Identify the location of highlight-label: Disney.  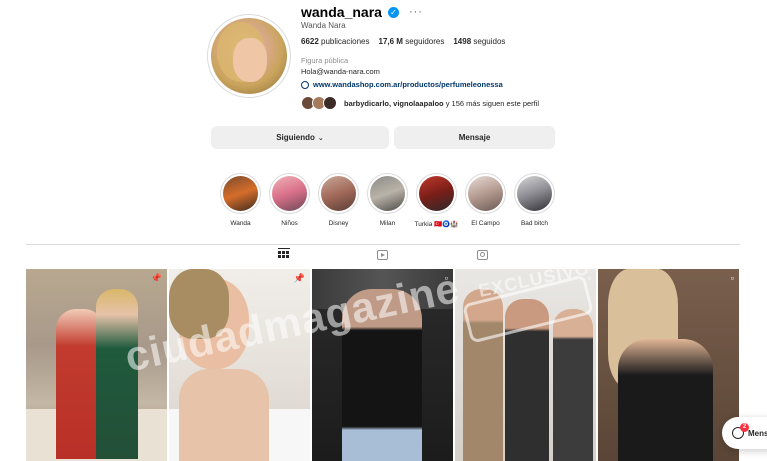
(338, 223).